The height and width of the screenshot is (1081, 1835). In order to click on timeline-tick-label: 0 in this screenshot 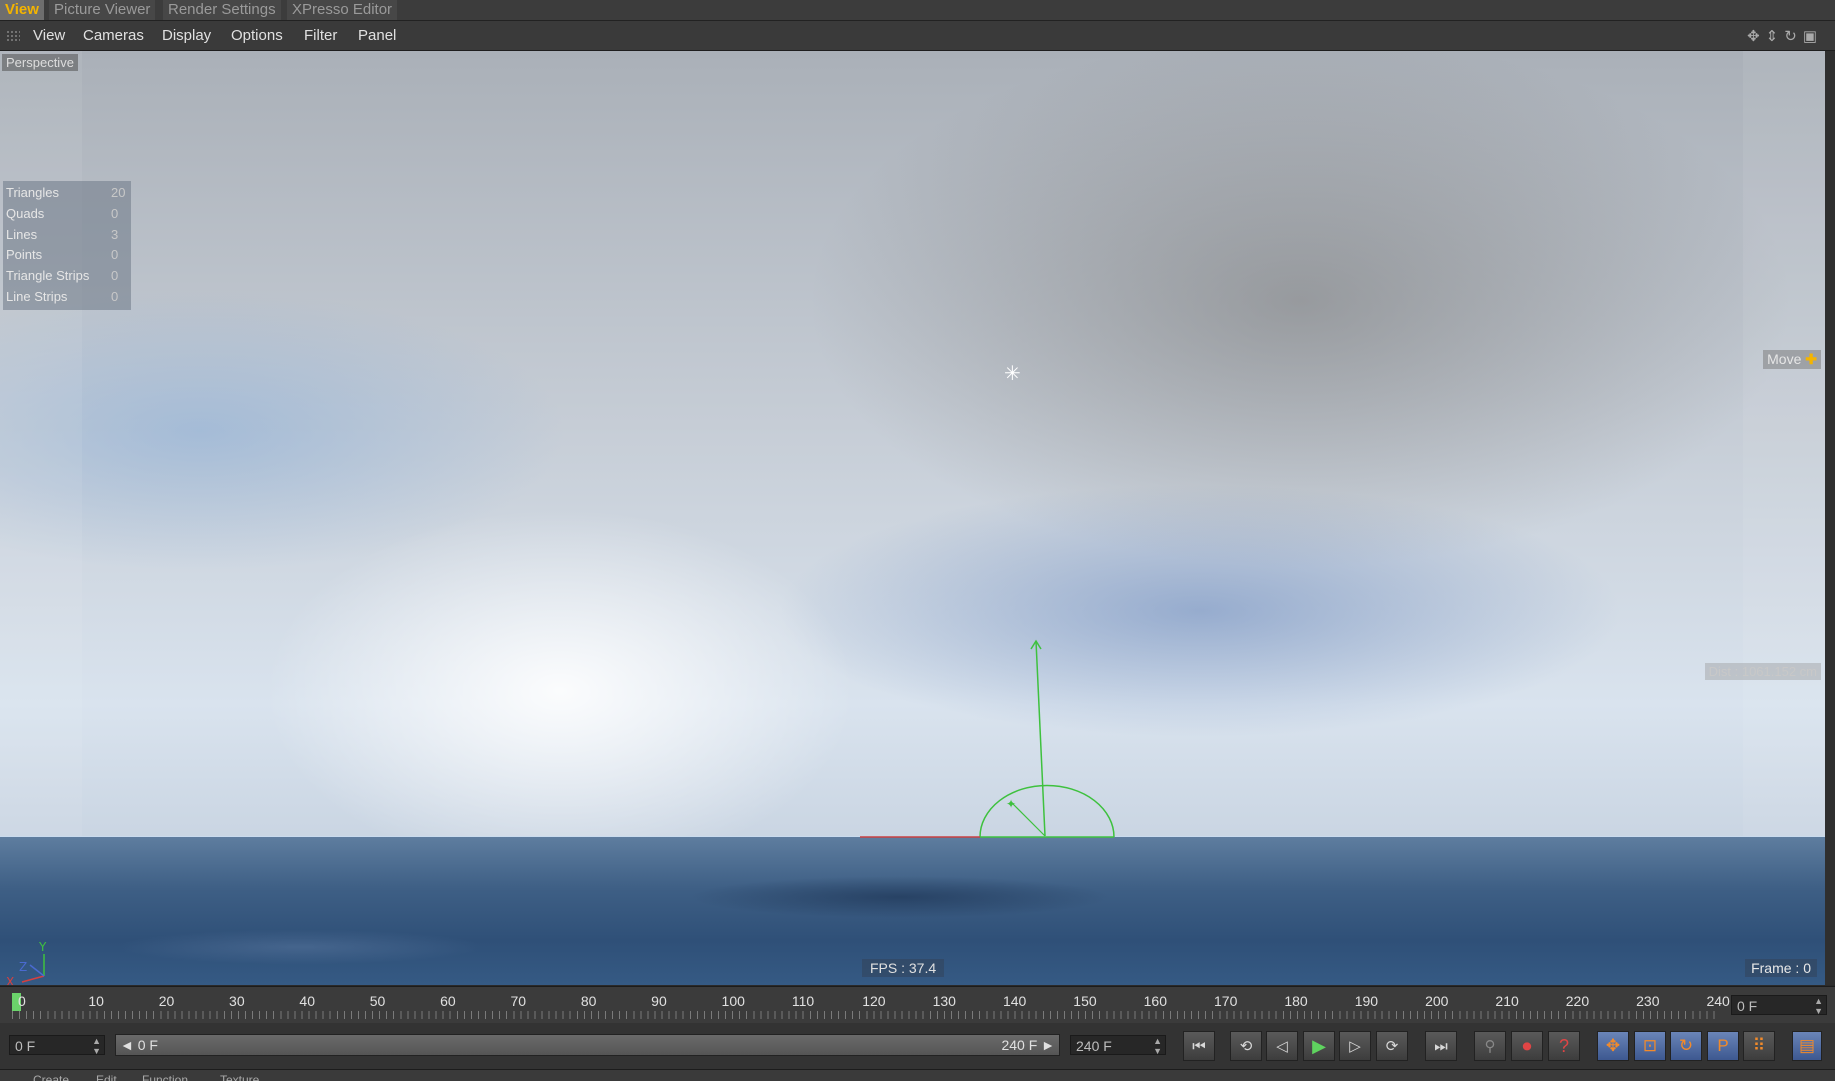, I will do `click(22, 1001)`.